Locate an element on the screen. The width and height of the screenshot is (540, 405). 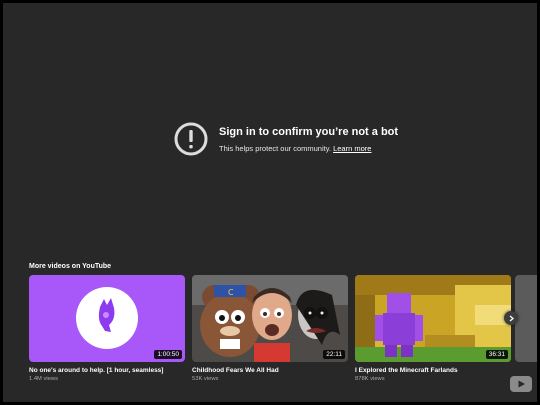
video-views: 1.4M views is located at coordinates (43, 379).